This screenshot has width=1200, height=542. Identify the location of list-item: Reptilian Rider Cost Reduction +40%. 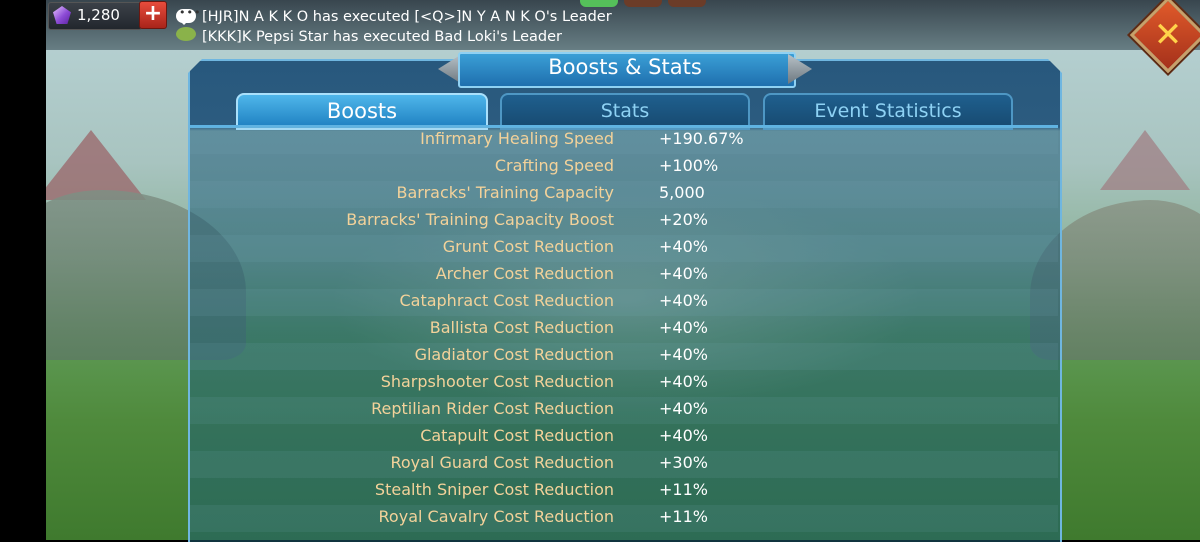
(624, 410).